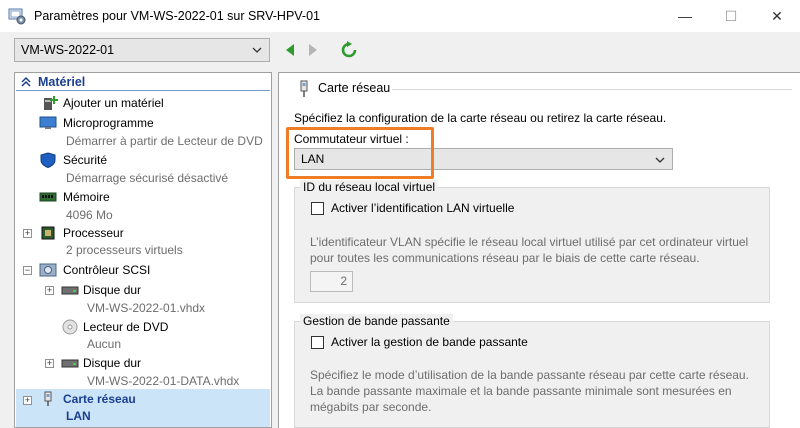 This screenshot has height=428, width=800. I want to click on sidebar-item-security: Sécurité, so click(85, 160).